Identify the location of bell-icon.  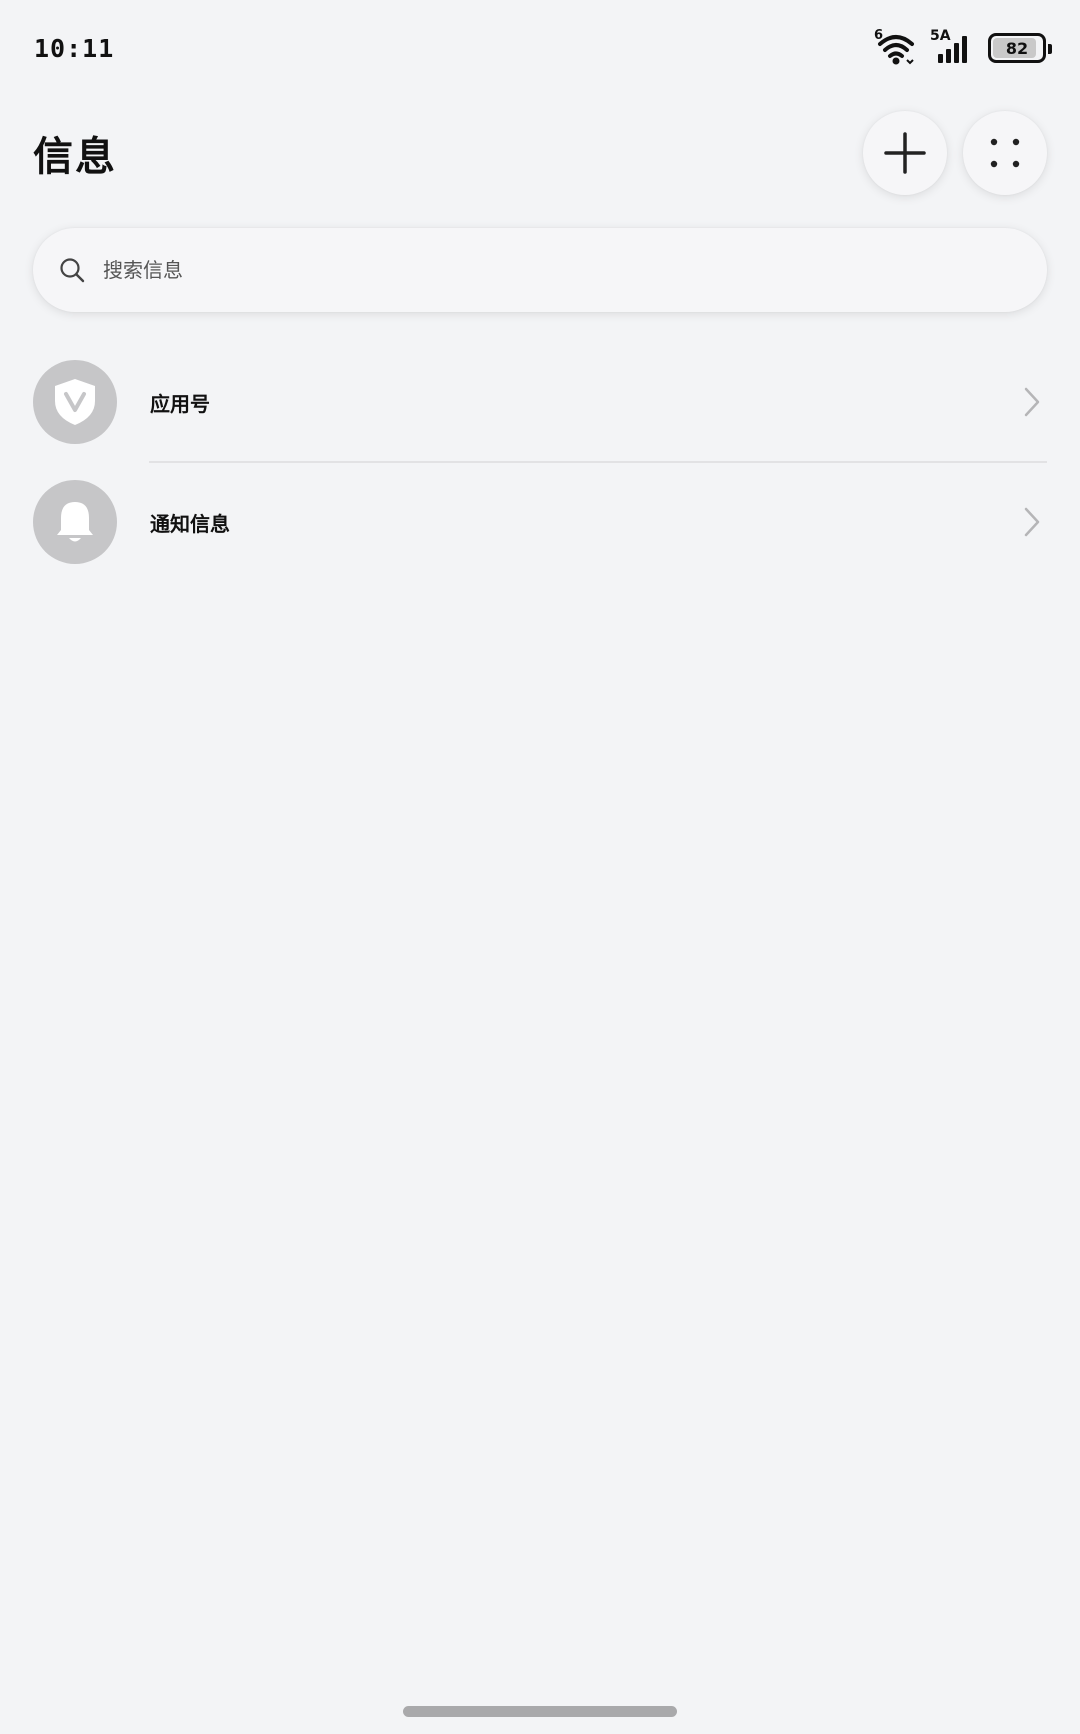
(75, 522).